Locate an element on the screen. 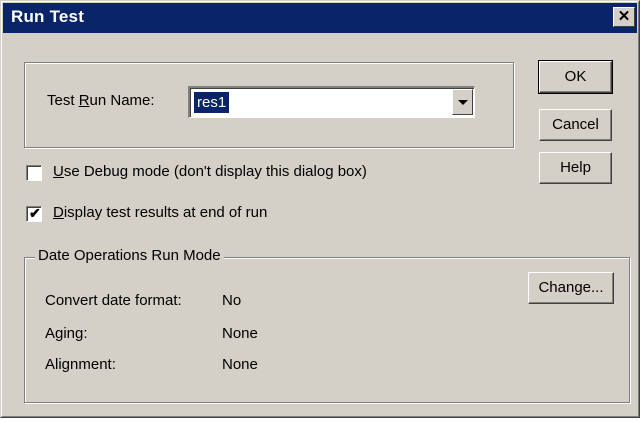 This screenshot has height=422, width=642. display-results-label: Display test results at end of run is located at coordinates (160, 212).